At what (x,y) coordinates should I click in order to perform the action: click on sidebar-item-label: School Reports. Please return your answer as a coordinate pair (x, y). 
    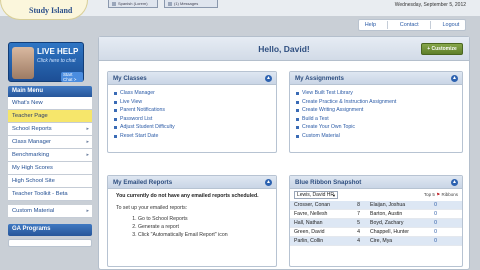
    Looking at the image, I should click on (32, 129).